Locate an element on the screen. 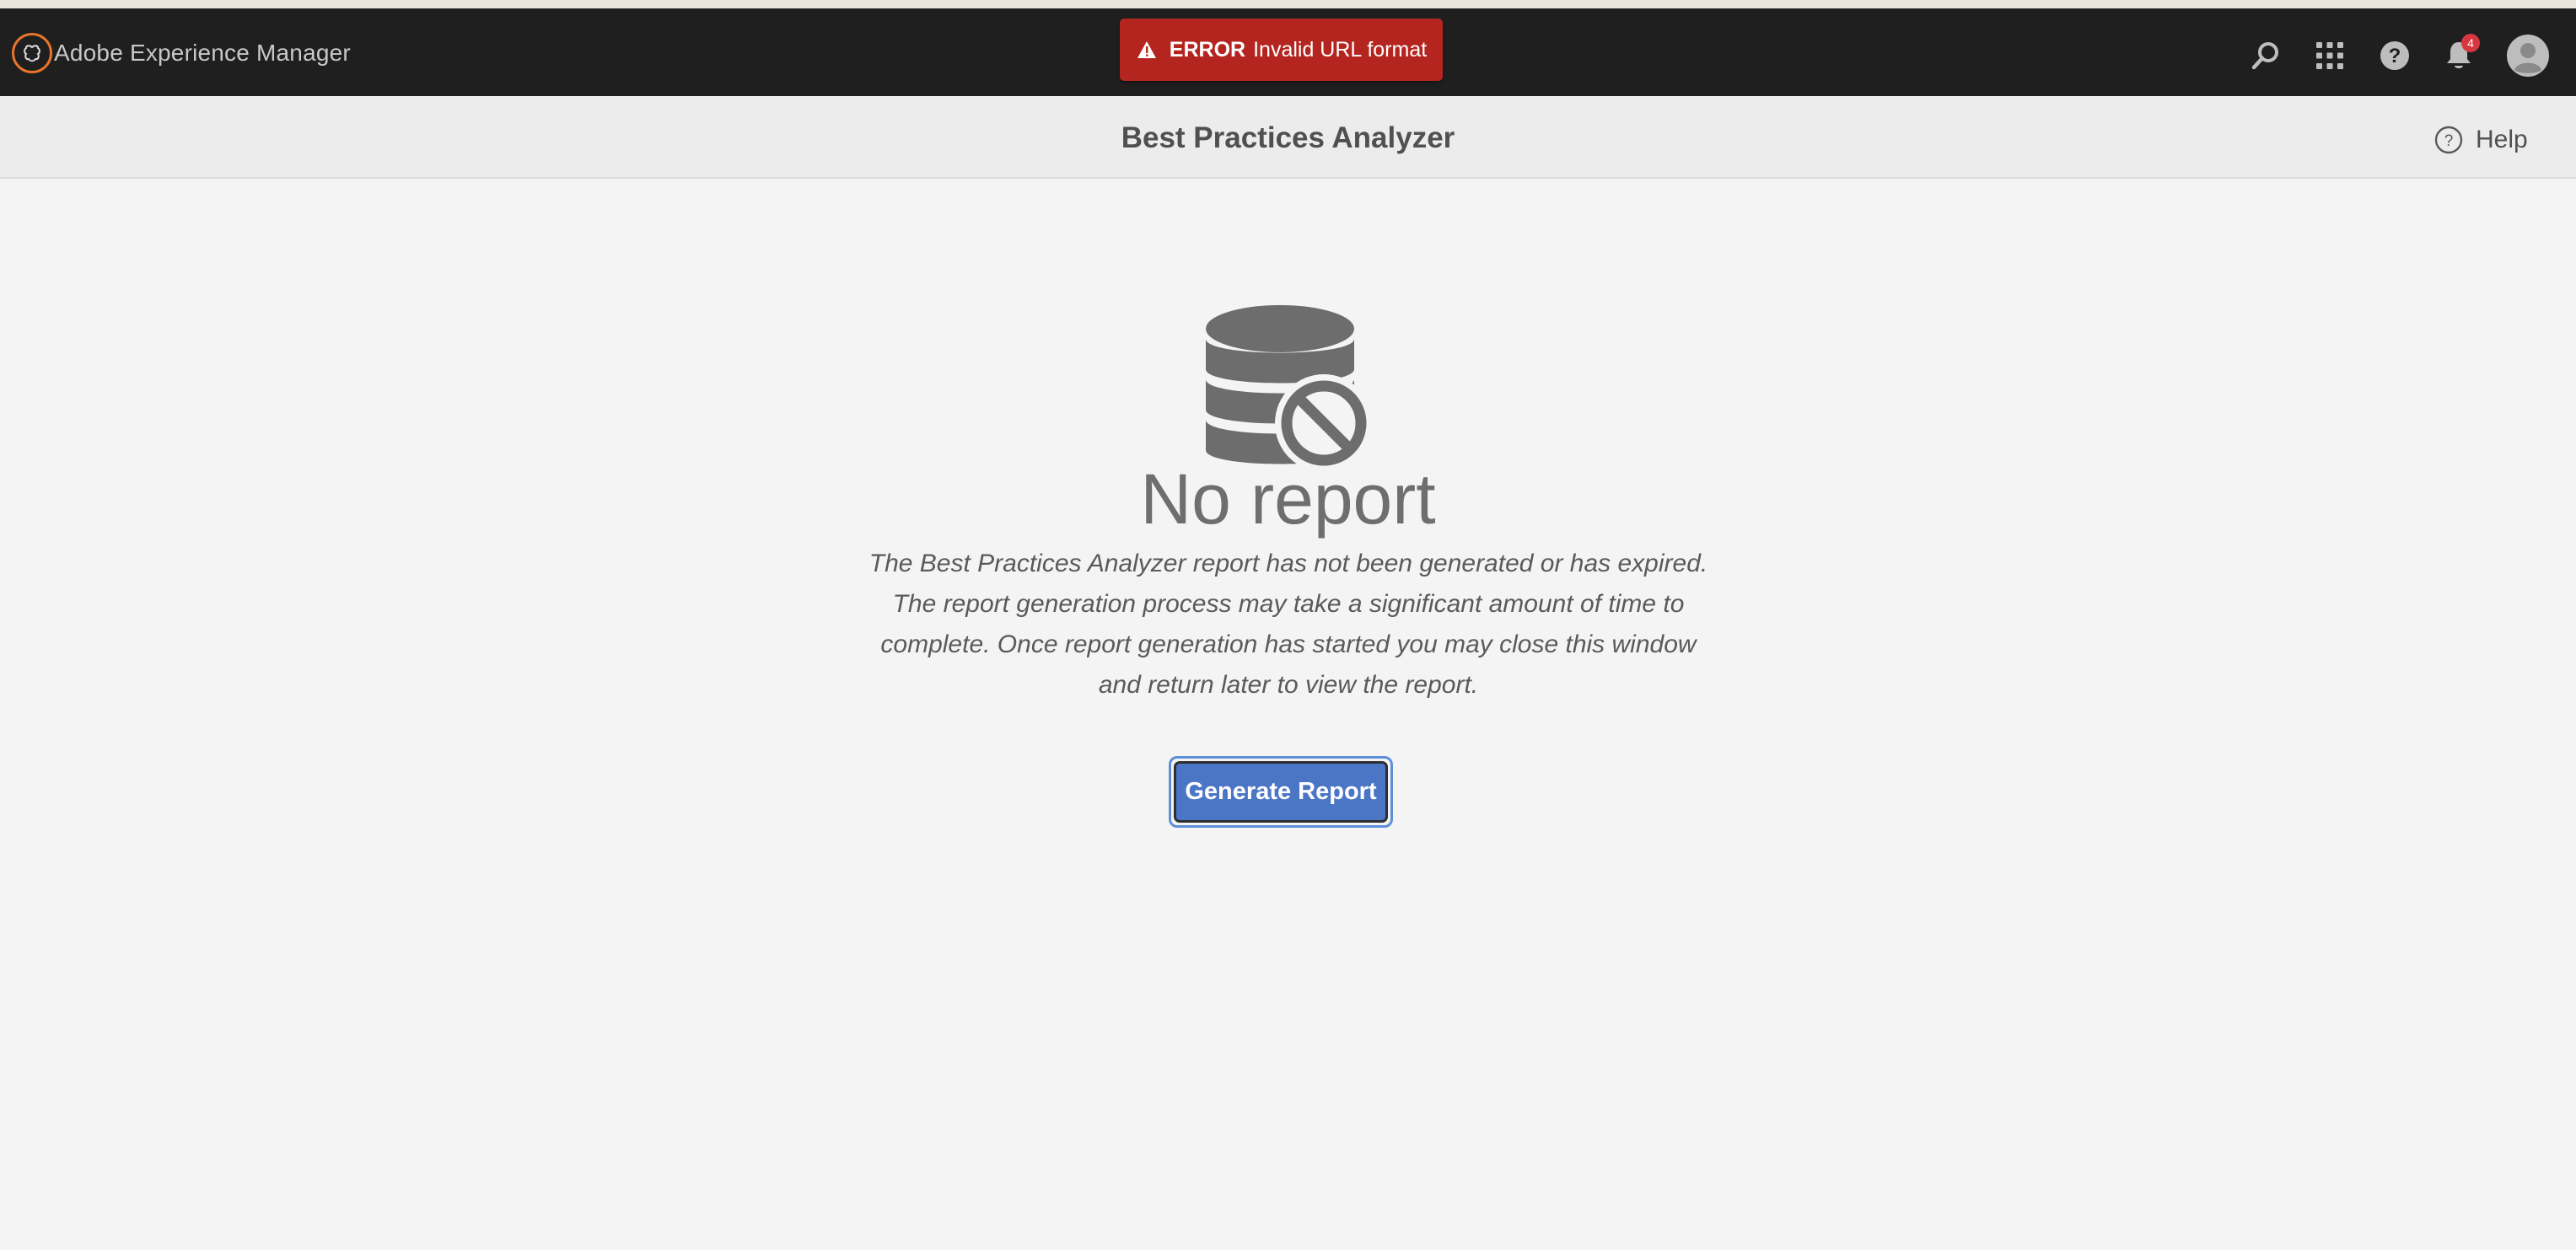  help-circle-icon: ? is located at coordinates (2448, 140).